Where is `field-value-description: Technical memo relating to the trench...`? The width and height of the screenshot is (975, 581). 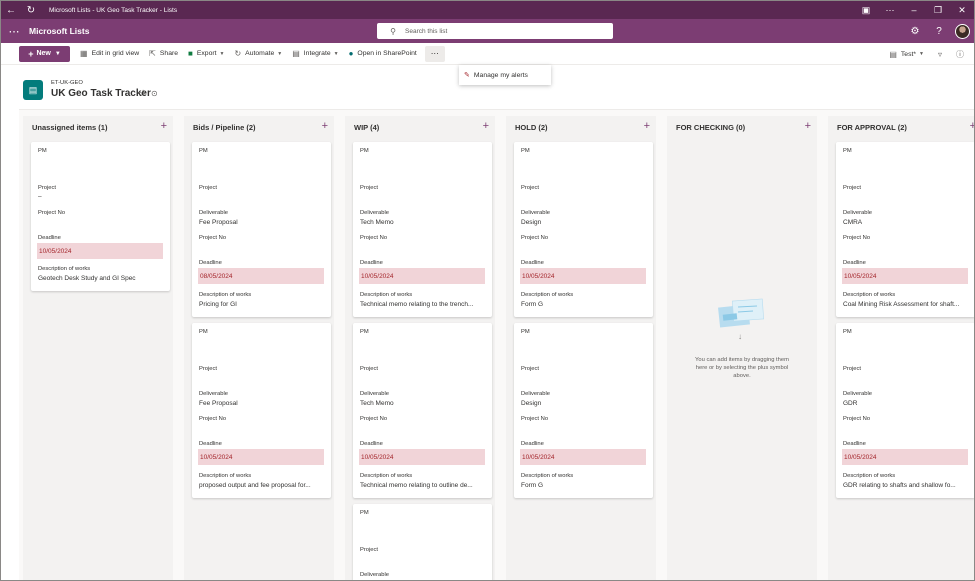 field-value-description: Technical memo relating to the trench... is located at coordinates (417, 304).